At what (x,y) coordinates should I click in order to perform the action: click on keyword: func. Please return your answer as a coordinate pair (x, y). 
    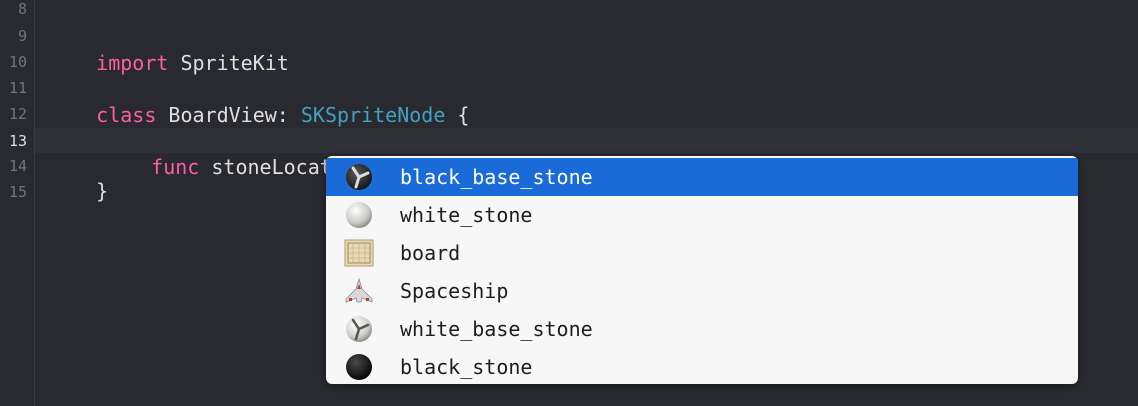
    Looking at the image, I should click on (175, 167).